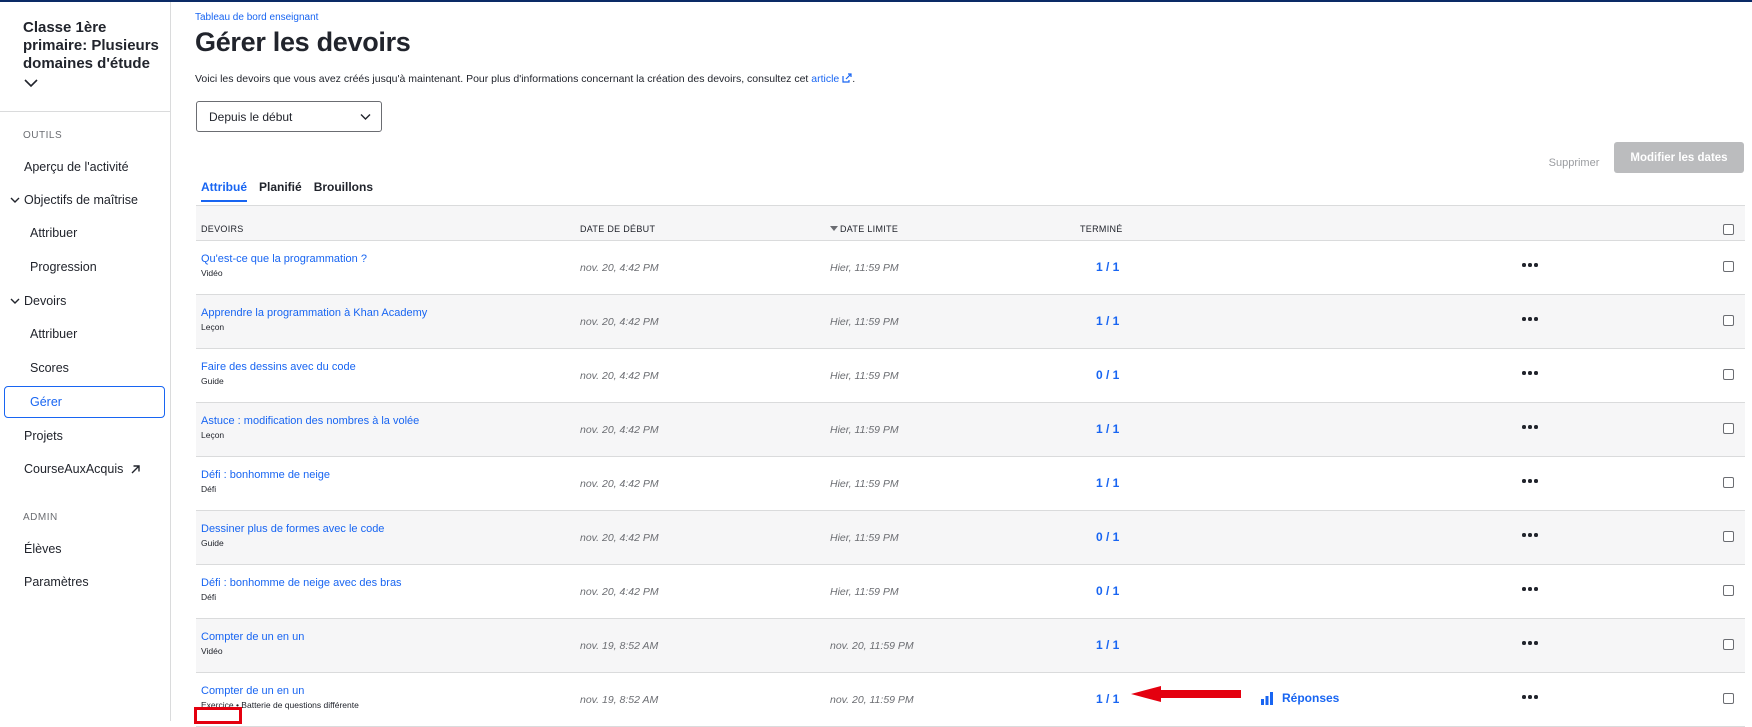  I want to click on sidebar-item-assignments-manage: Gérer, so click(84, 402).